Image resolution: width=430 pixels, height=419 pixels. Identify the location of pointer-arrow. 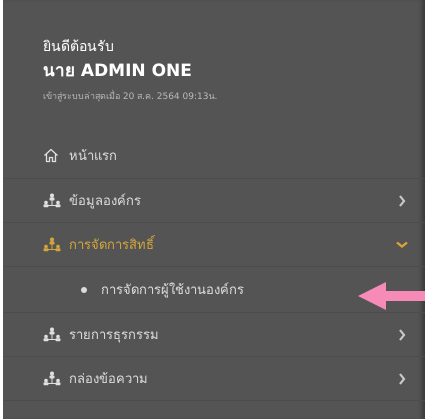
(391, 296).